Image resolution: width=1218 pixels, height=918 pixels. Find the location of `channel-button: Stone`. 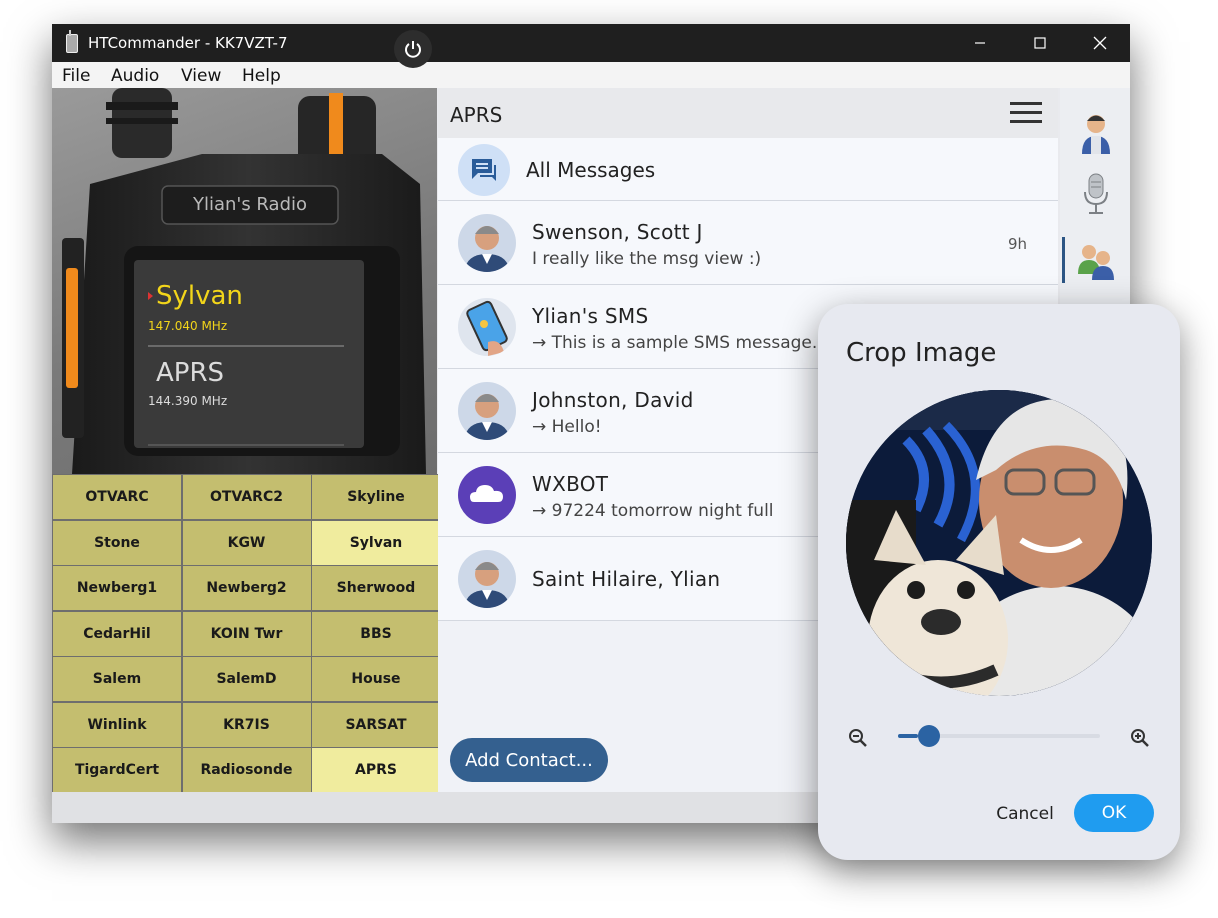

channel-button: Stone is located at coordinates (117, 542).